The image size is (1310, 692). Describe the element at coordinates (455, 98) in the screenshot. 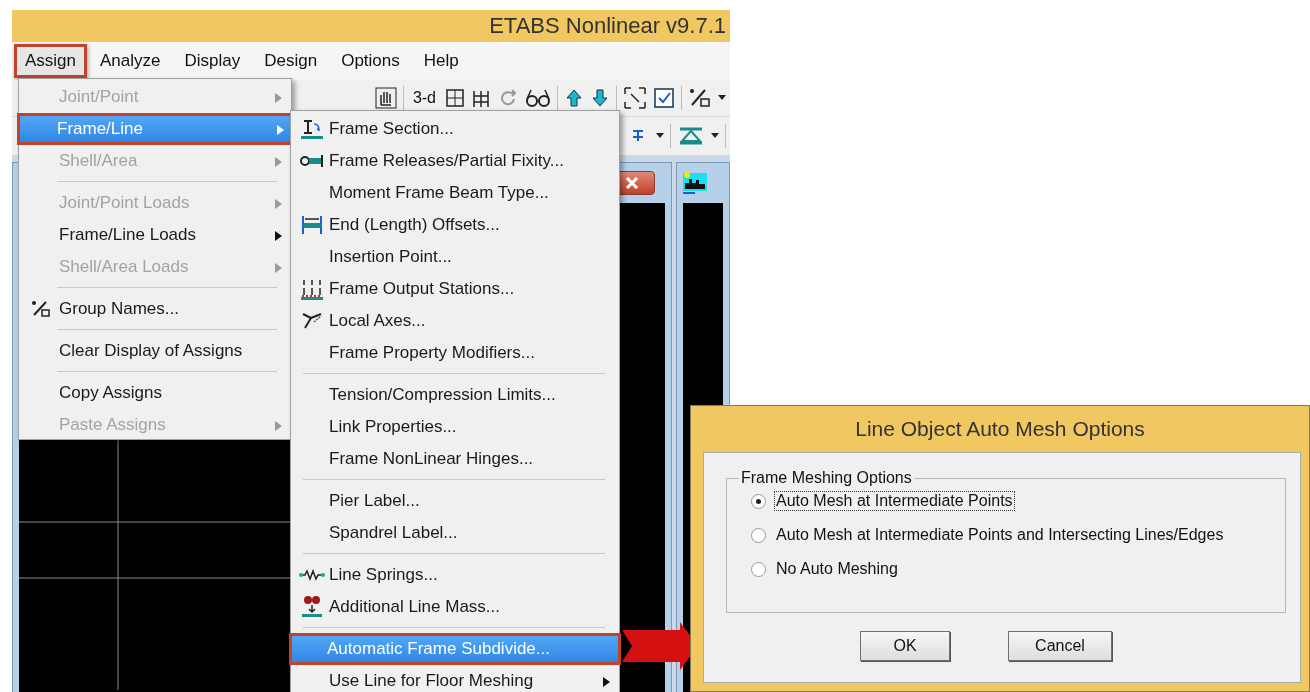

I see `plan-view-icon` at that location.